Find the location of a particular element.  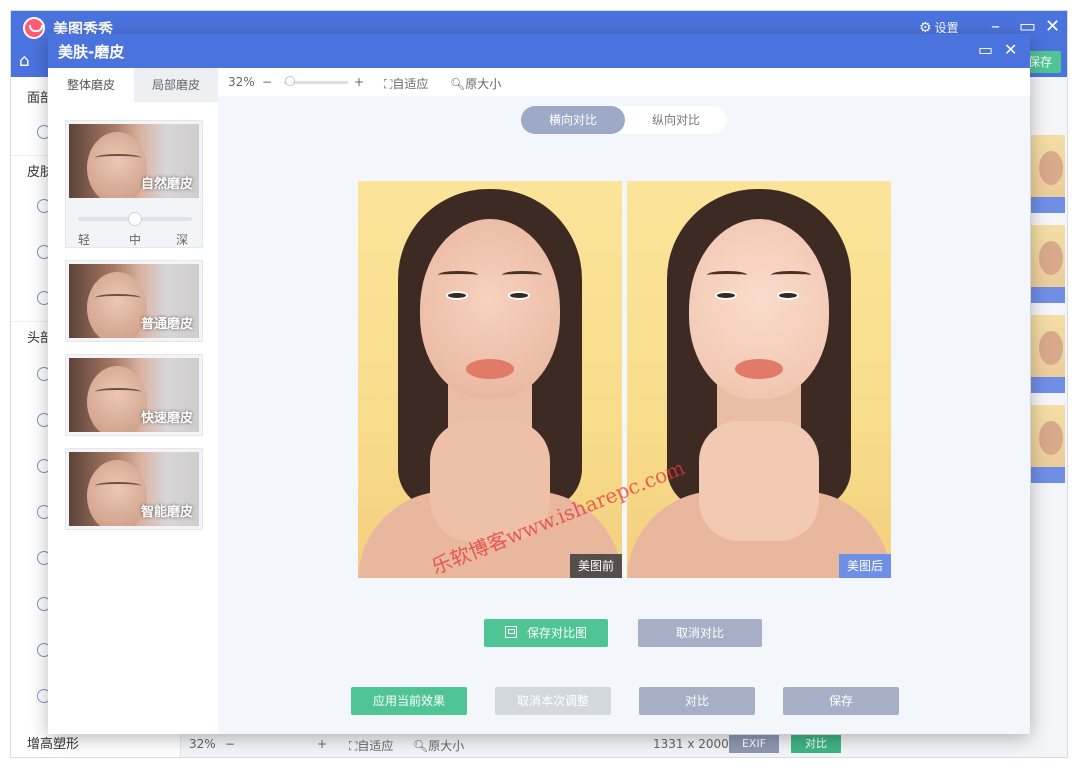

status-fit-label: 自适应 is located at coordinates (375, 746).